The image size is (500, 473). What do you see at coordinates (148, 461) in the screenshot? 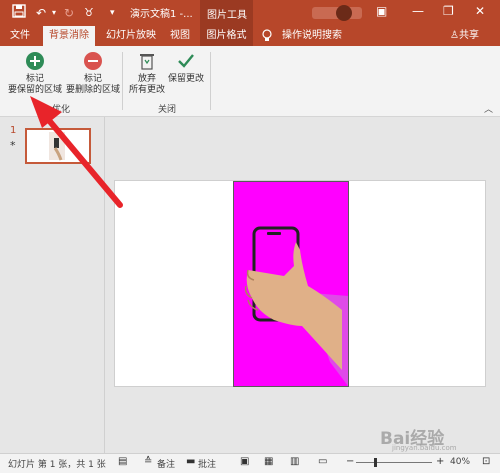
I see `notes-icon: ≙` at bounding box center [148, 461].